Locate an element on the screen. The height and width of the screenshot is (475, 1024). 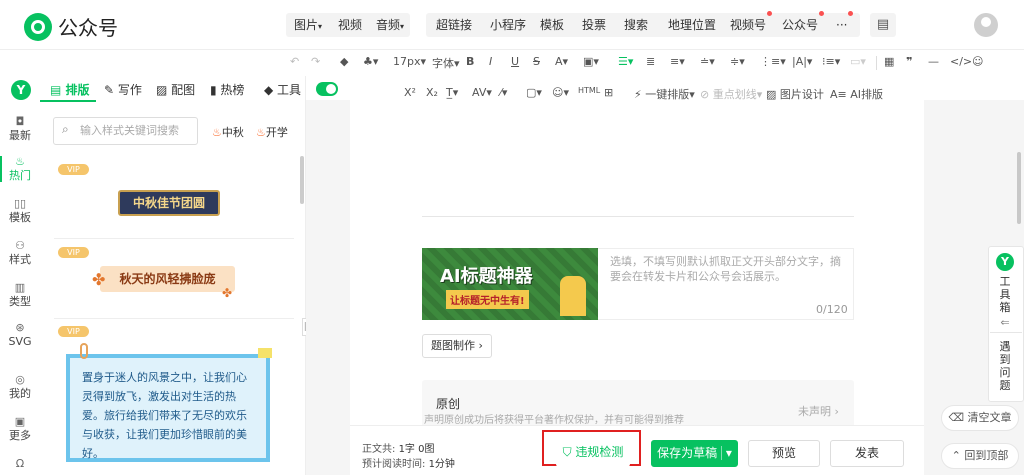
undo-icon: ↶ is located at coordinates (294, 61).